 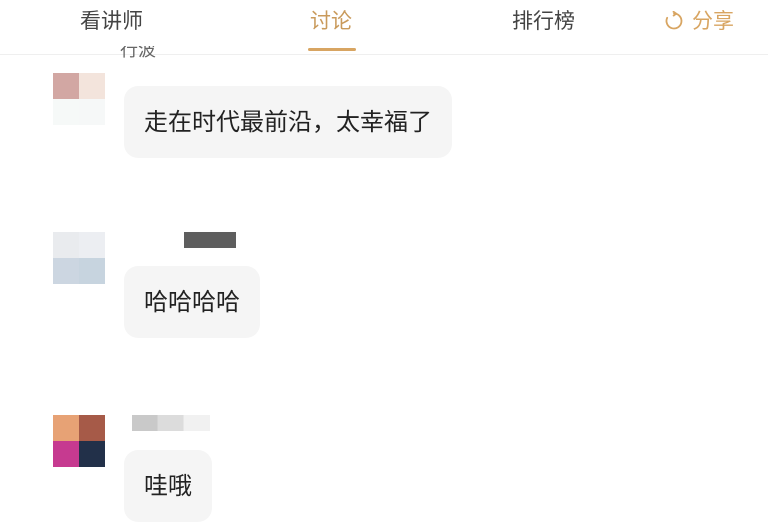 I want to click on refresh-share-icon, so click(x=674, y=20).